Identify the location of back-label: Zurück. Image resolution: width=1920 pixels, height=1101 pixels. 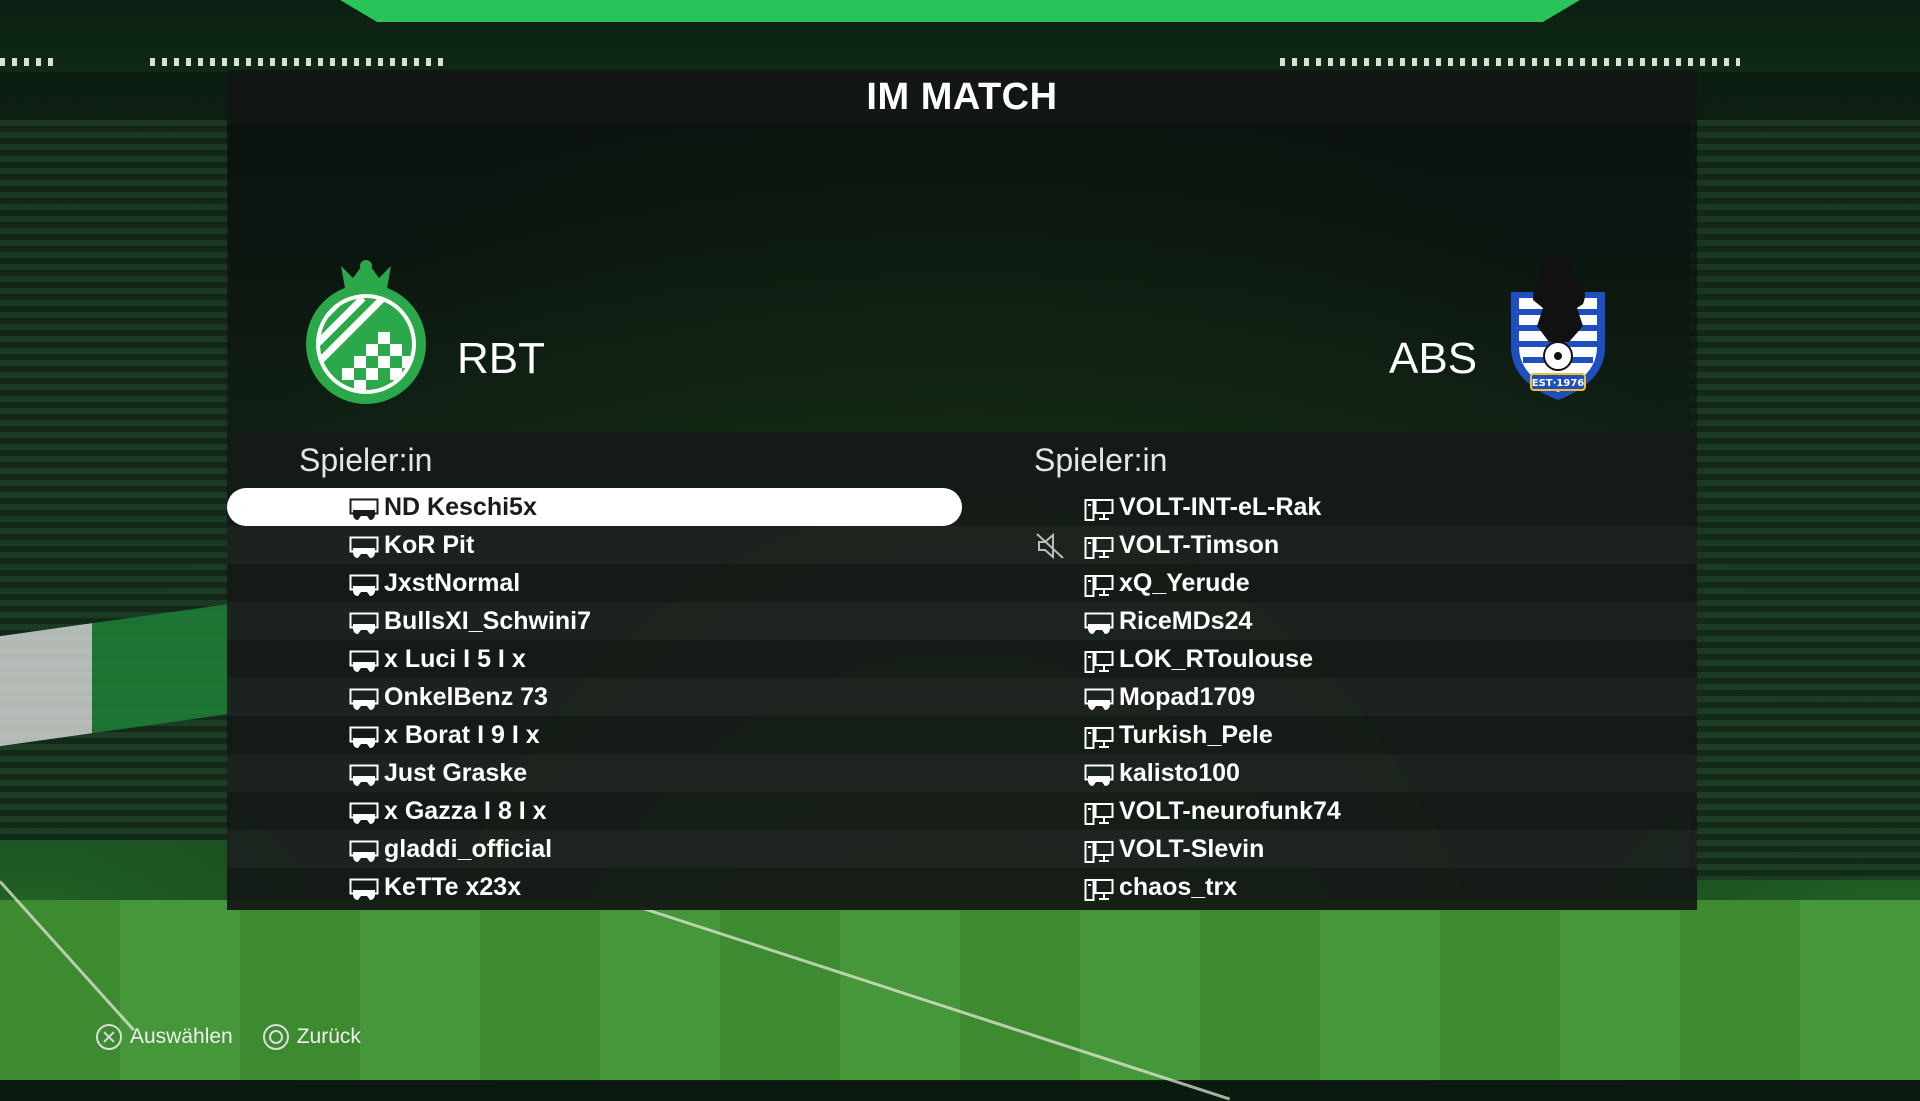
(328, 1036).